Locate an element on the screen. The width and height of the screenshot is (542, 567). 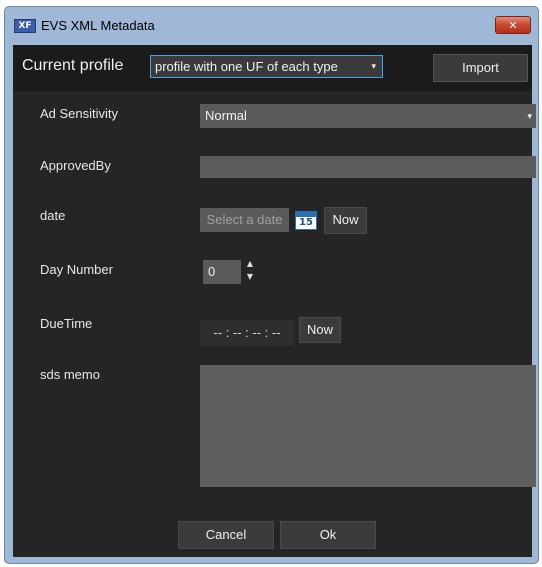
sds-memo-label: sds memo is located at coordinates (70, 374).